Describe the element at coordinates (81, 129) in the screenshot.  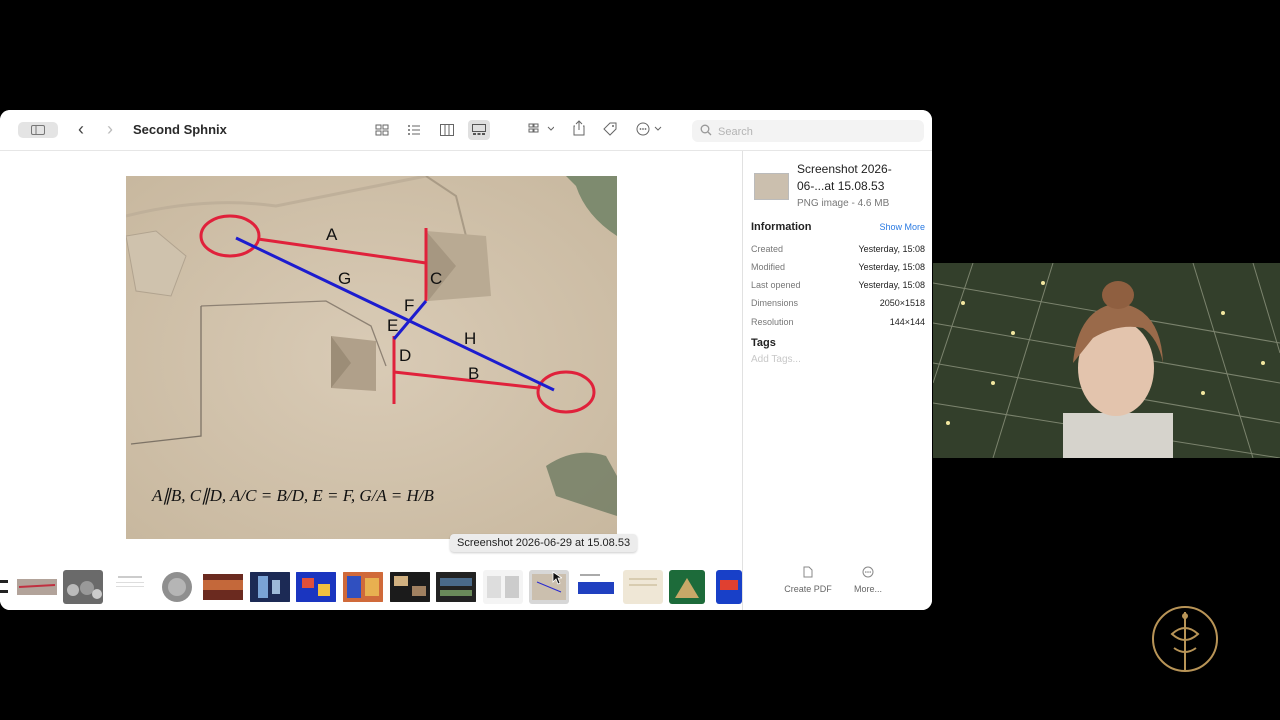
I see `back-button: ‹` at that location.